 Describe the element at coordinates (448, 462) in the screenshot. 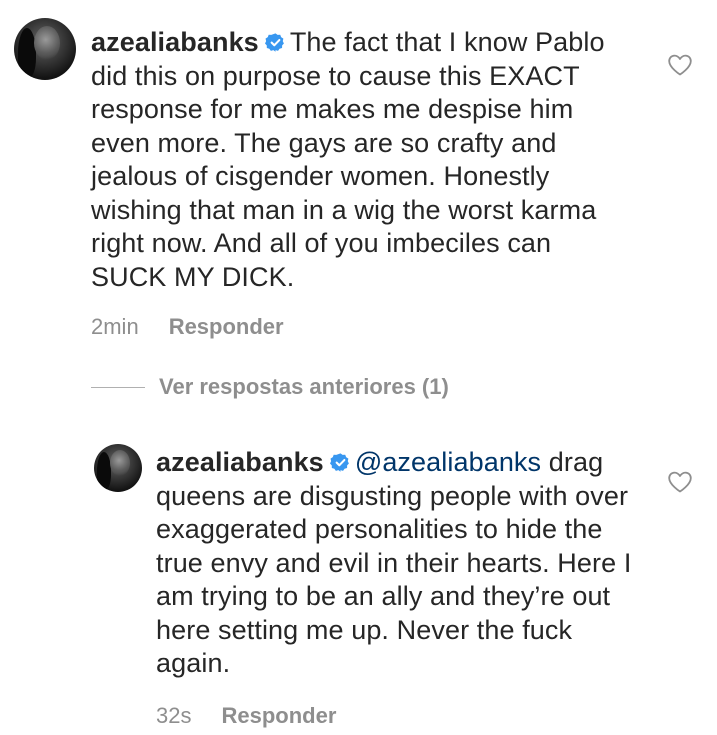

I see `reply-mention: @azealiabanks` at that location.